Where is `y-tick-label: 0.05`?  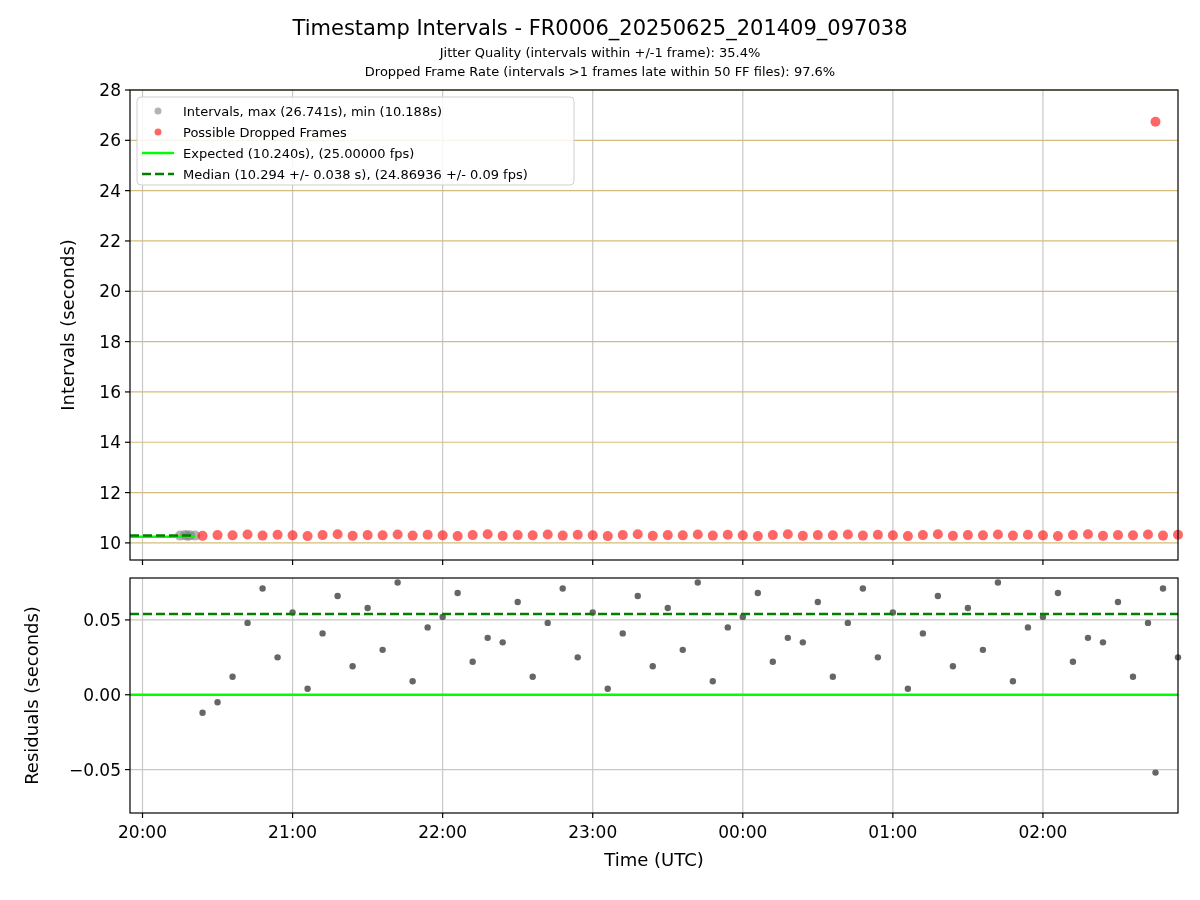
y-tick-label: 0.05 is located at coordinates (102, 619).